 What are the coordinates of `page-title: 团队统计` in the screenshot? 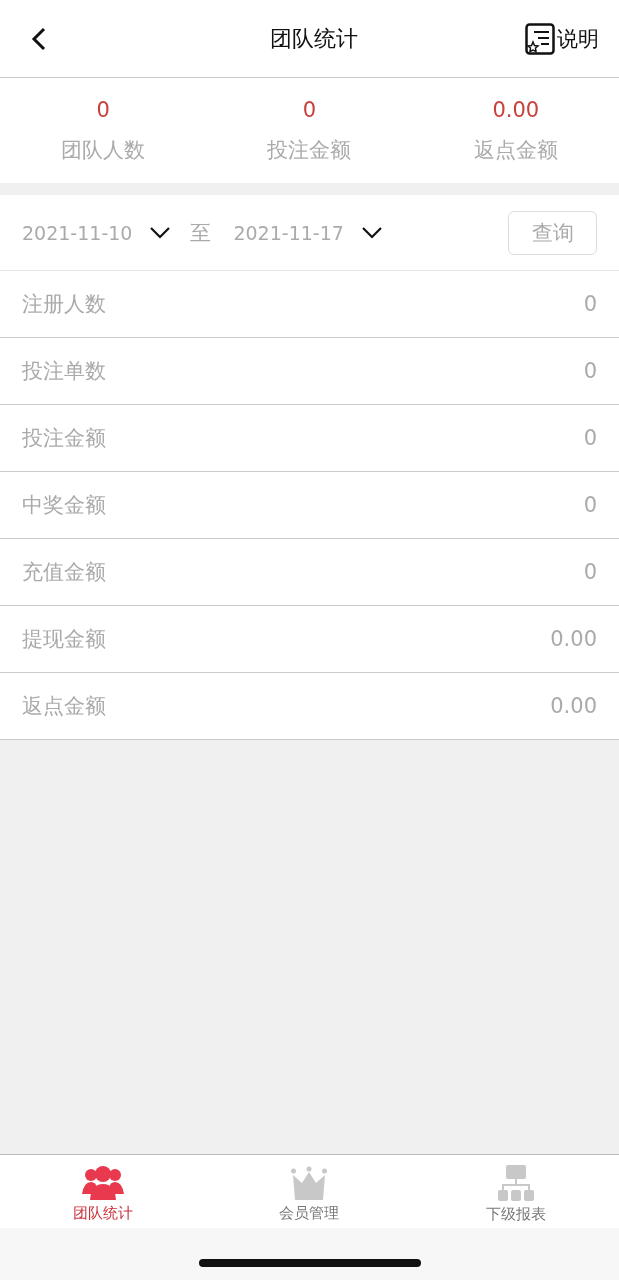 It's located at (313, 38).